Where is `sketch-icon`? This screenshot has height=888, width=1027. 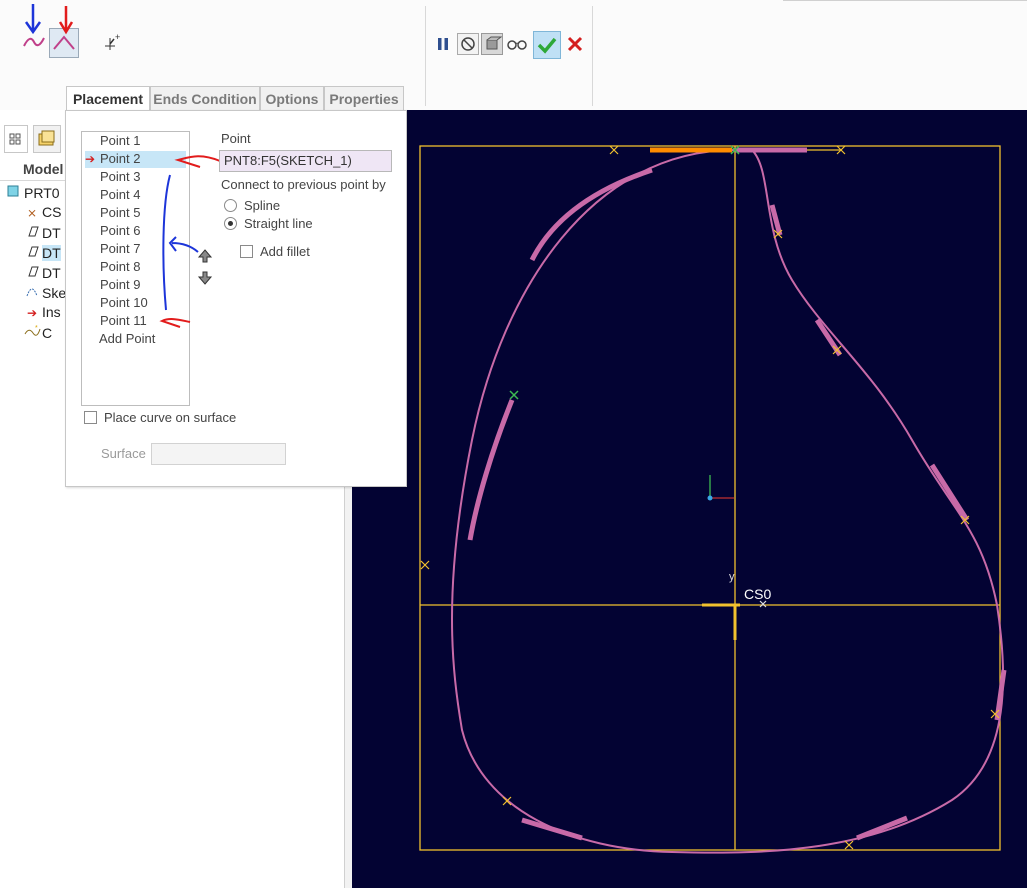
sketch-icon is located at coordinates (32, 292).